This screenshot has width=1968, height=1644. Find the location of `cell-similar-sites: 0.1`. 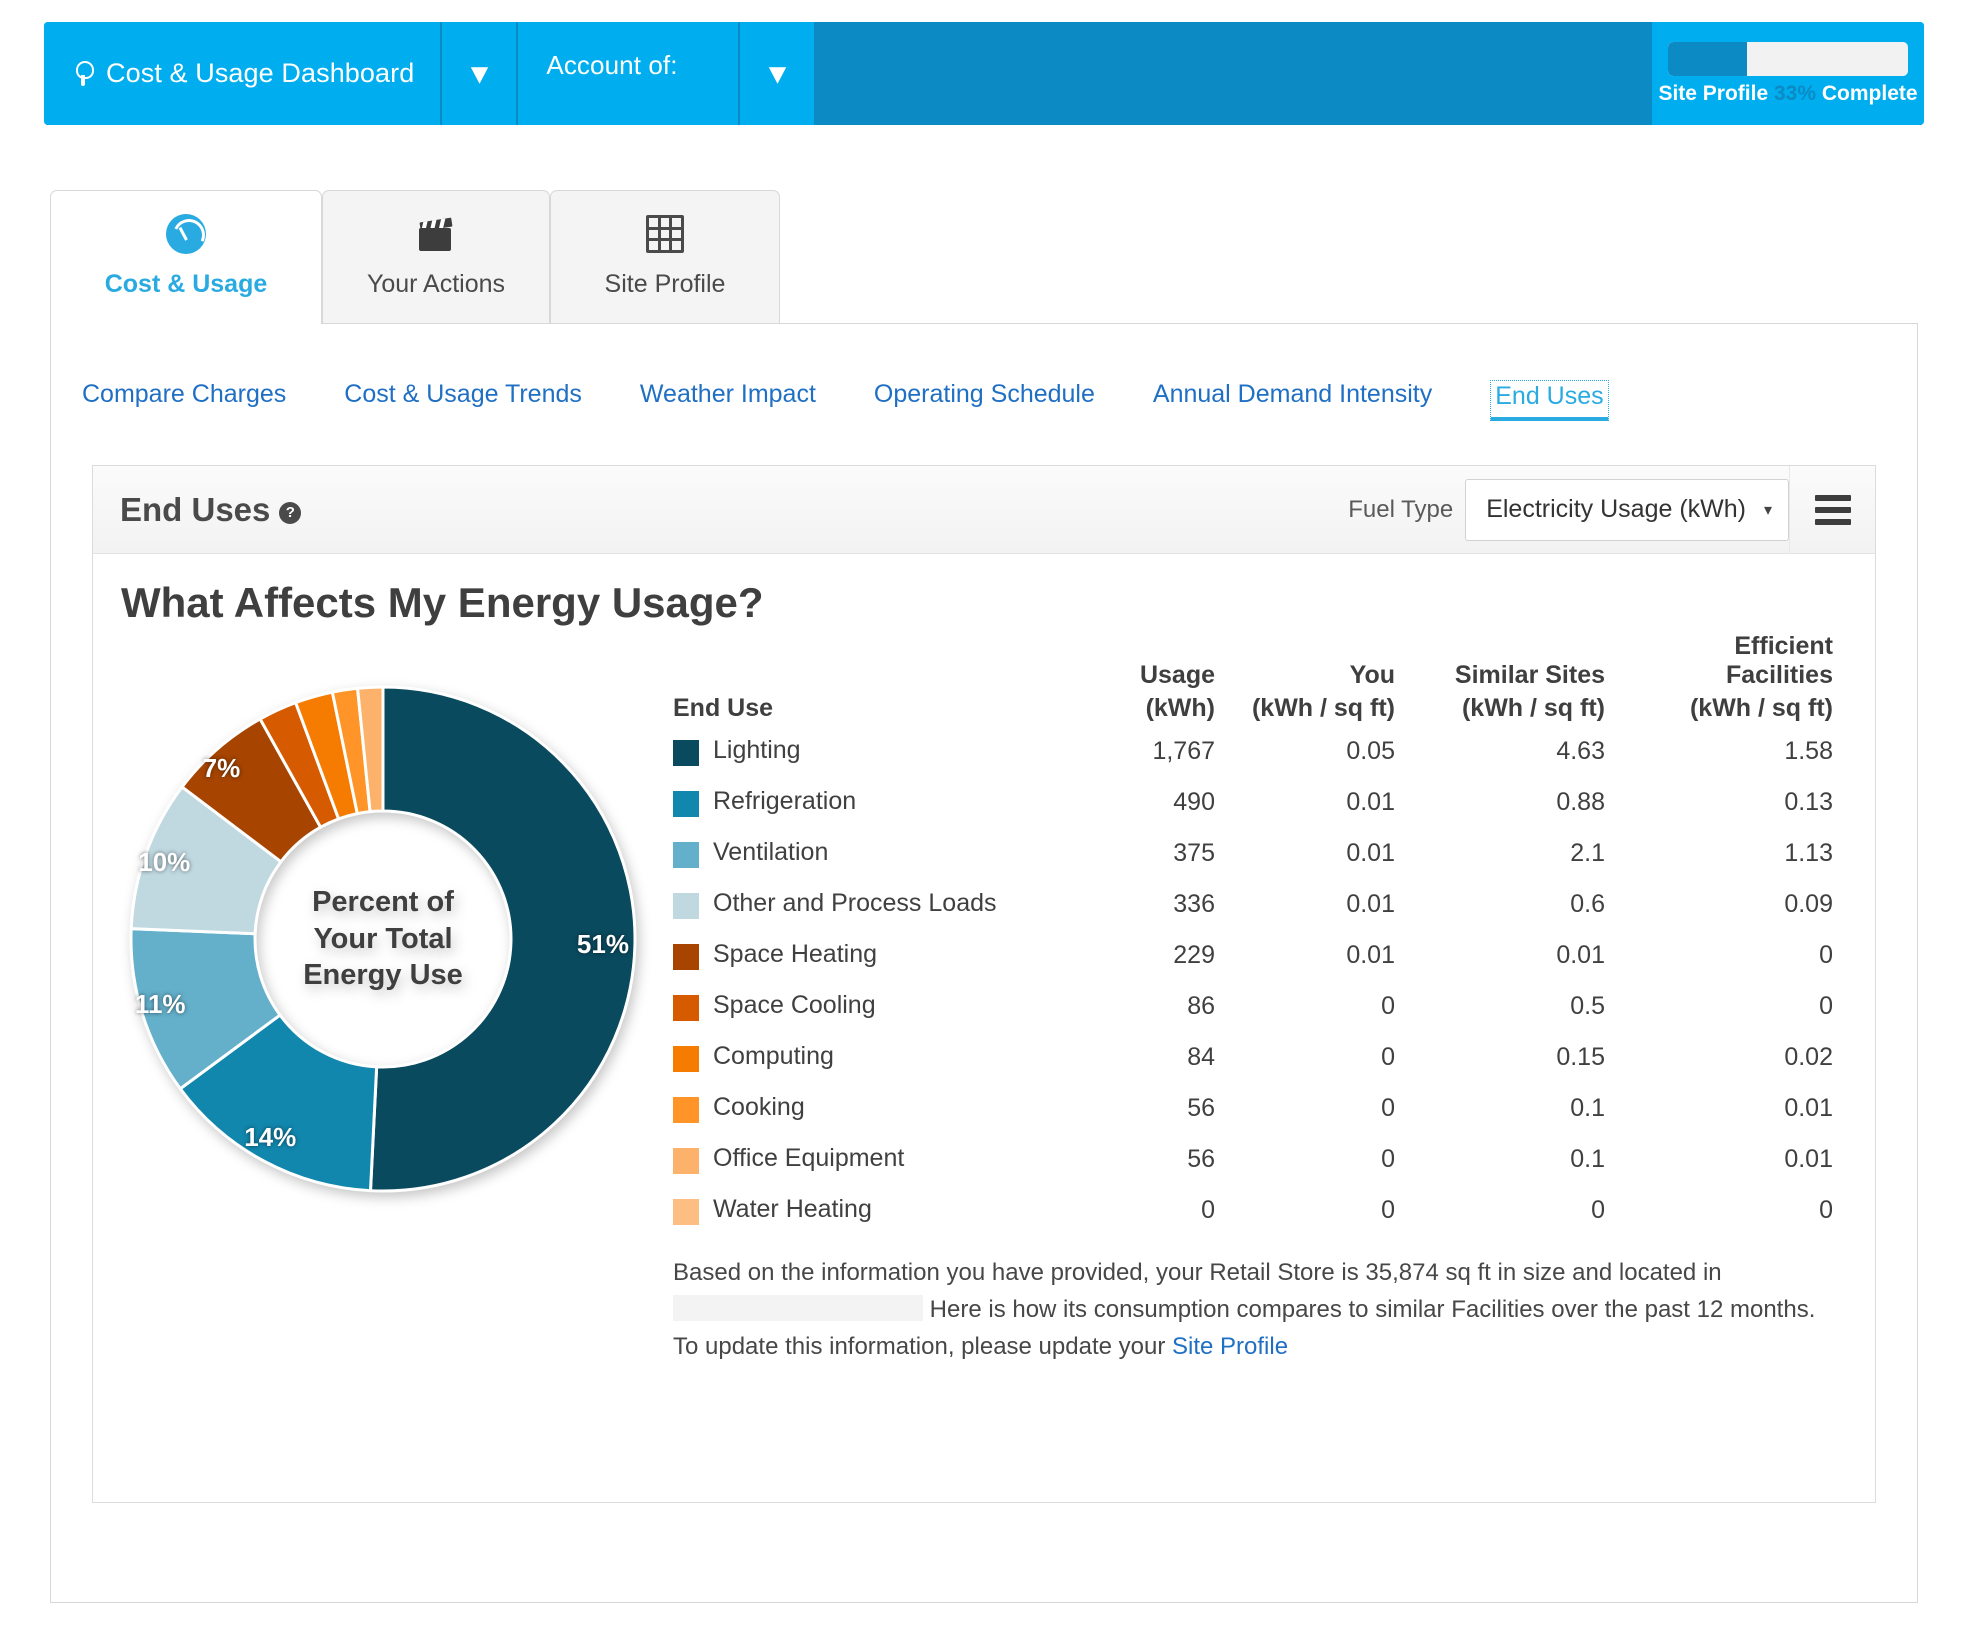

cell-similar-sites: 0.1 is located at coordinates (1587, 1108).